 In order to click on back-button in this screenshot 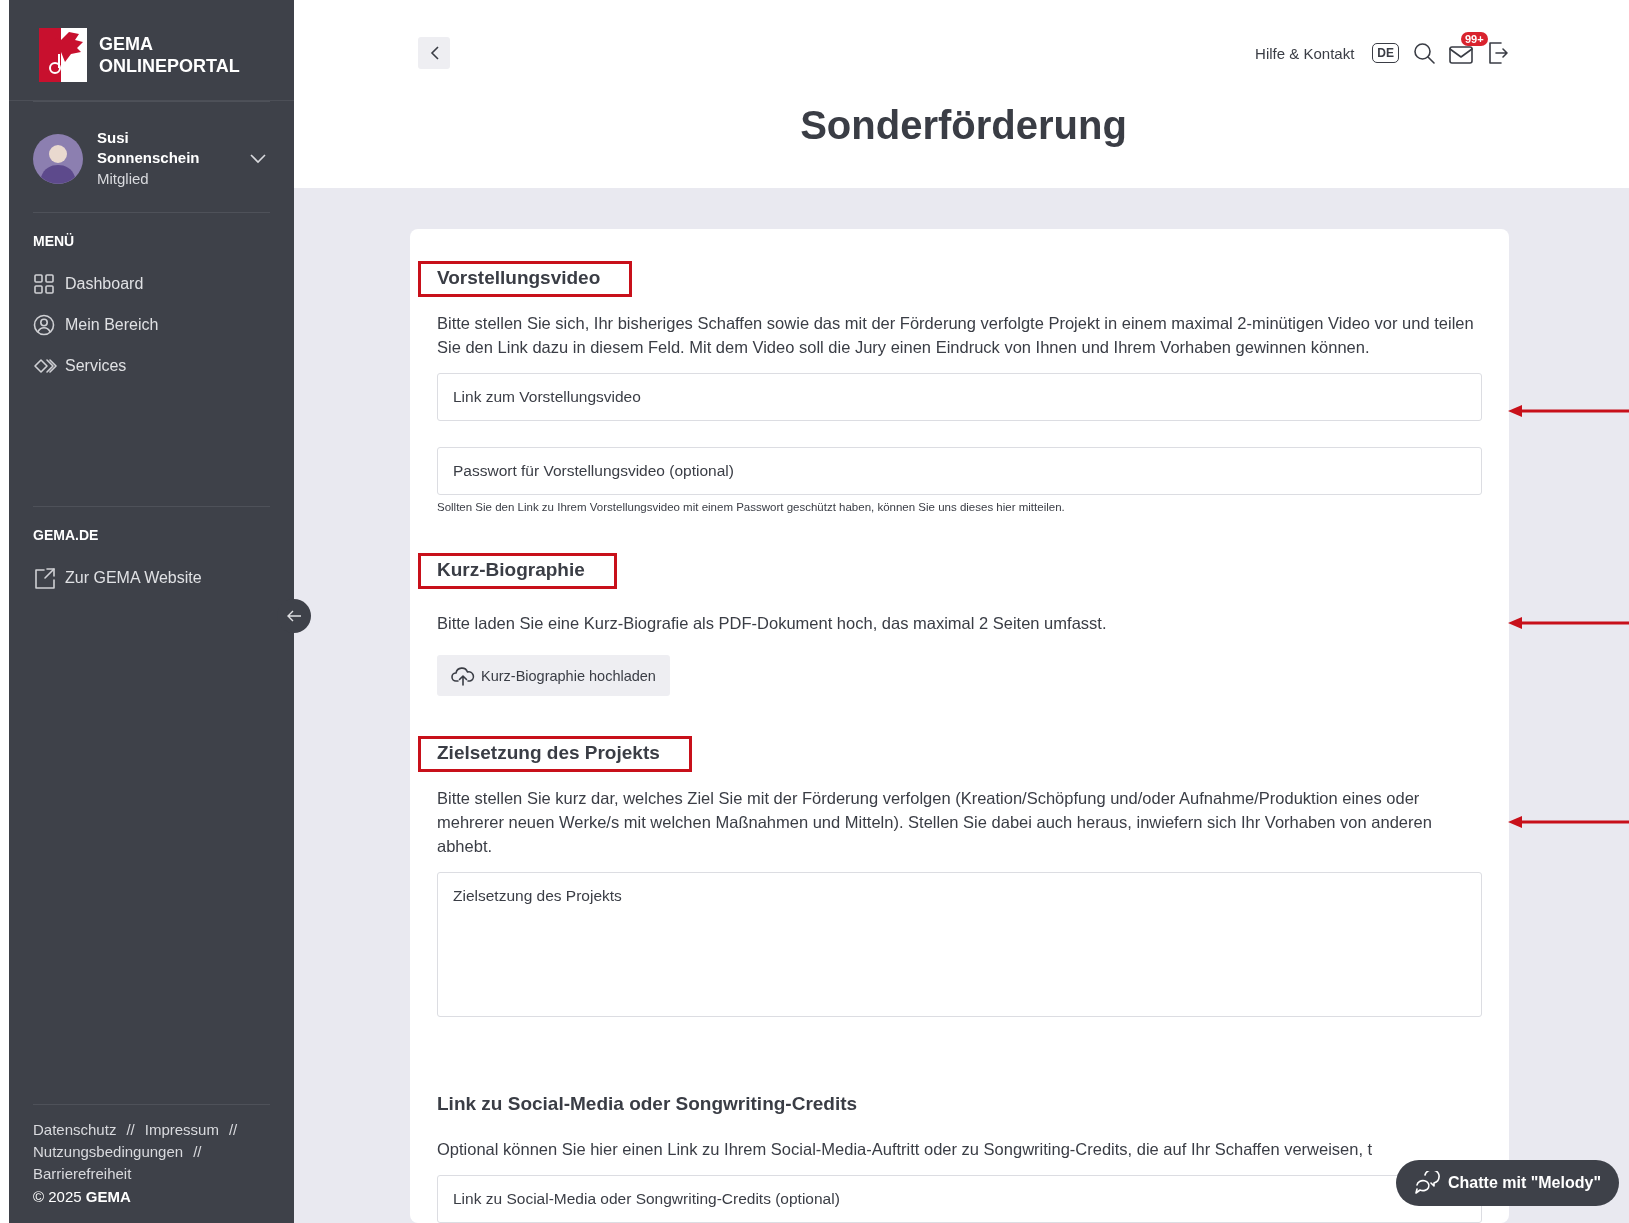, I will do `click(434, 53)`.